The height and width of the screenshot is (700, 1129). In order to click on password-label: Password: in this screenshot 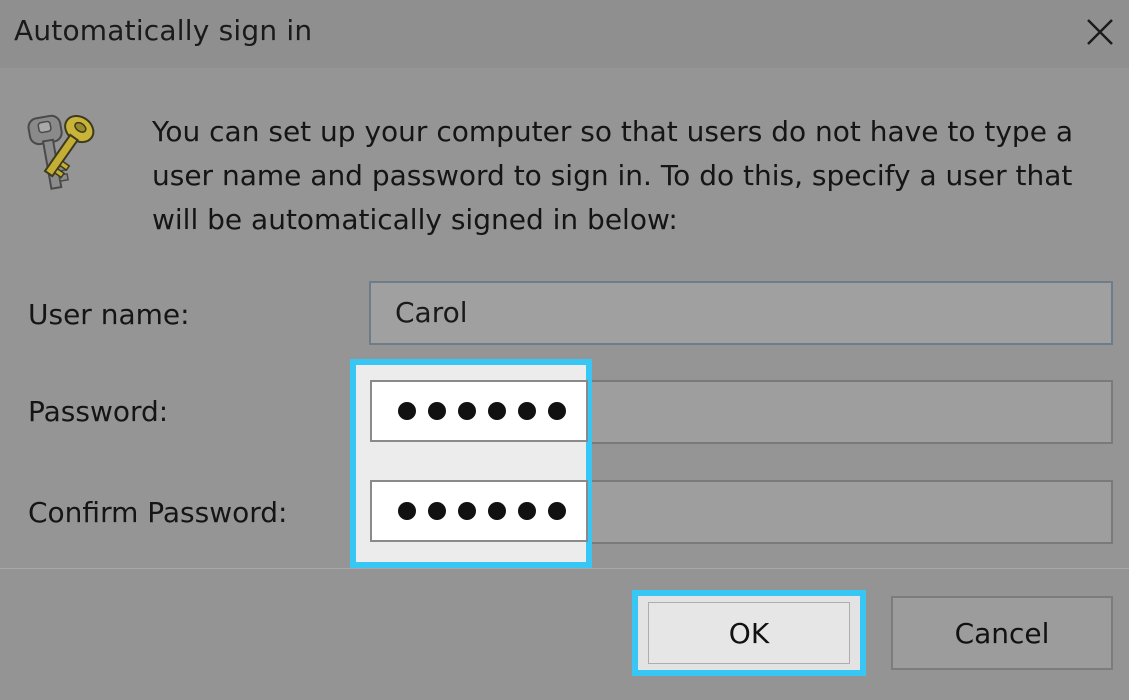, I will do `click(98, 411)`.